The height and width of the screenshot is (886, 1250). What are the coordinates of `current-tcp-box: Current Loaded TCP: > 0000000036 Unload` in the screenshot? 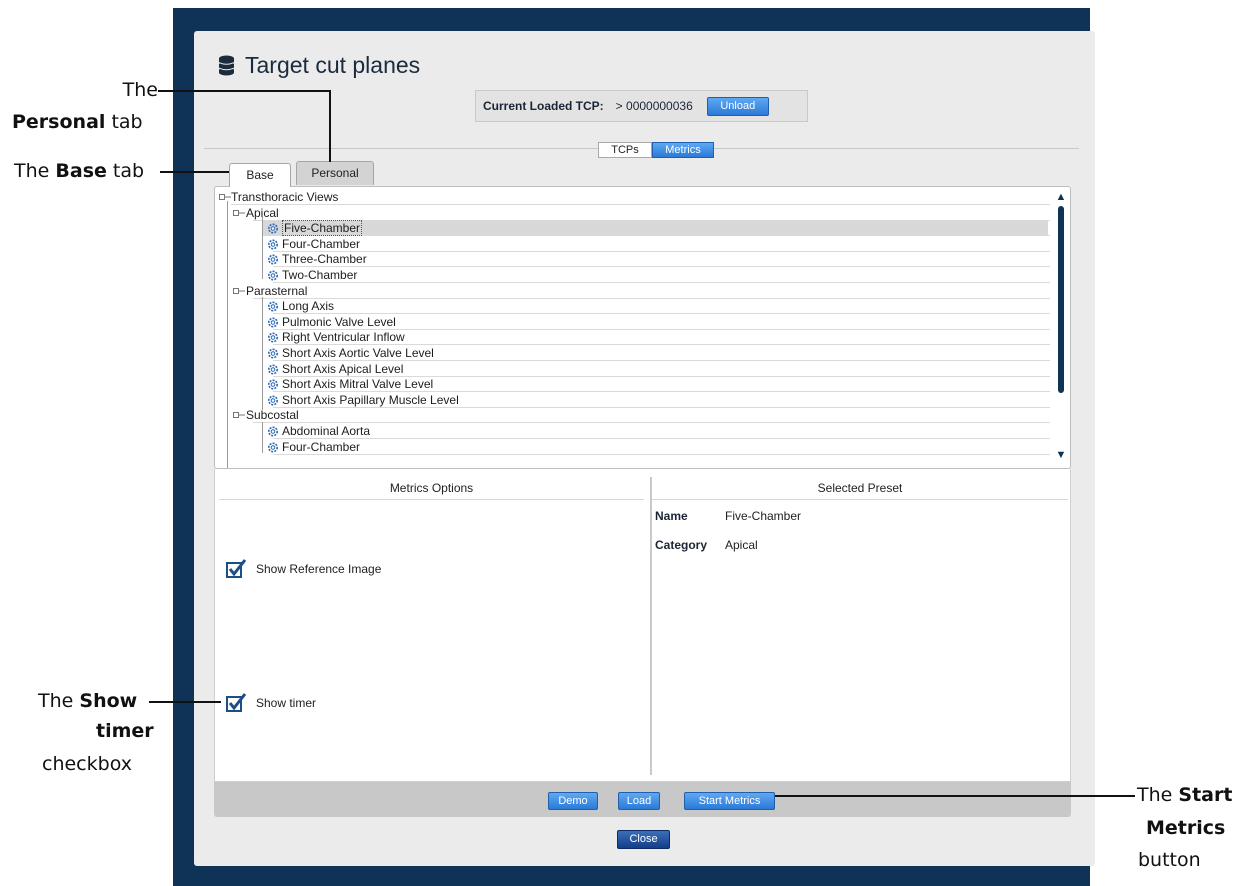 It's located at (641, 106).